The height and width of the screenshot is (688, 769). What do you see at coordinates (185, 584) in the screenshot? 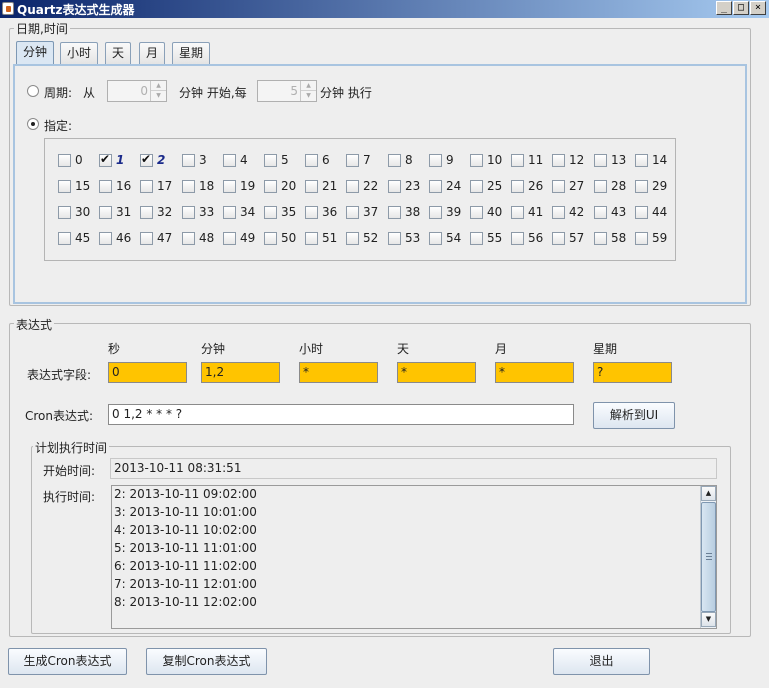
I see `list-item: 7: 2013-10-11 12:01:00` at bounding box center [185, 584].